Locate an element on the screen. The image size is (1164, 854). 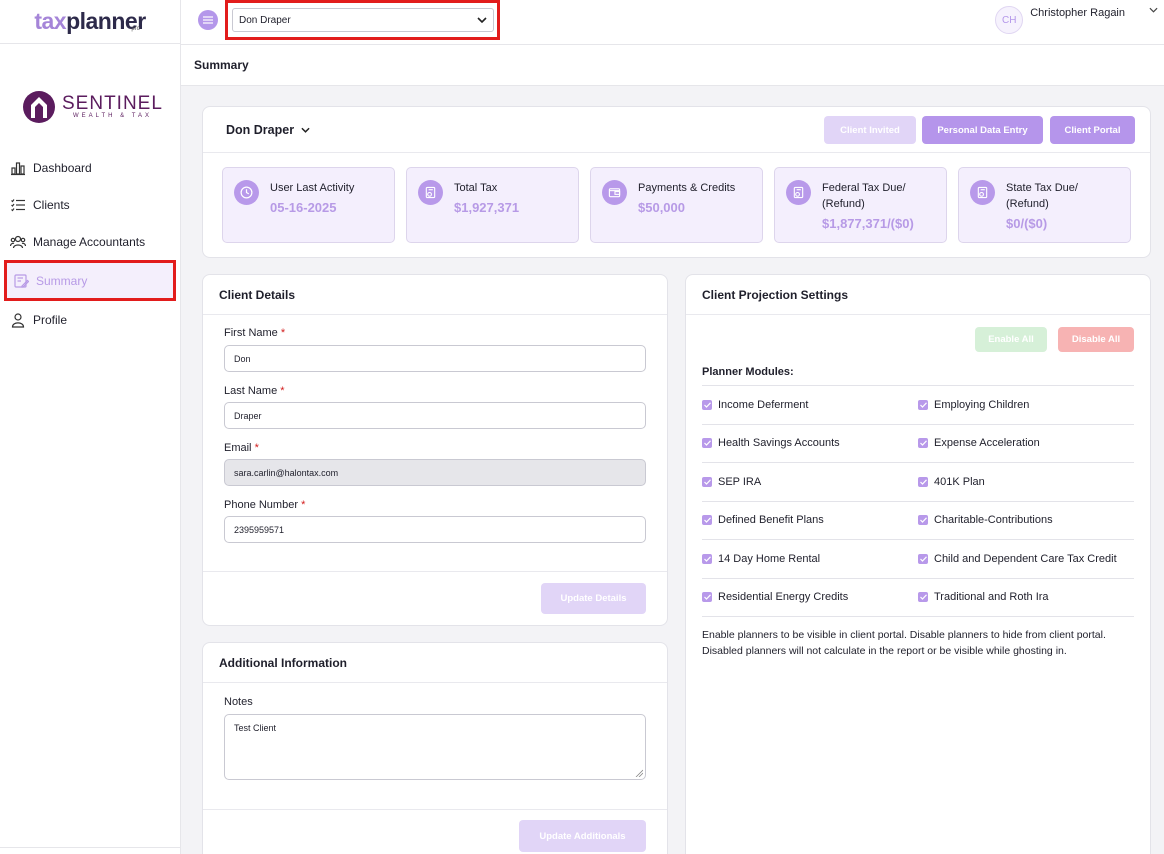
module-item: Traditional and Roth Ira is located at coordinates (1026, 597).